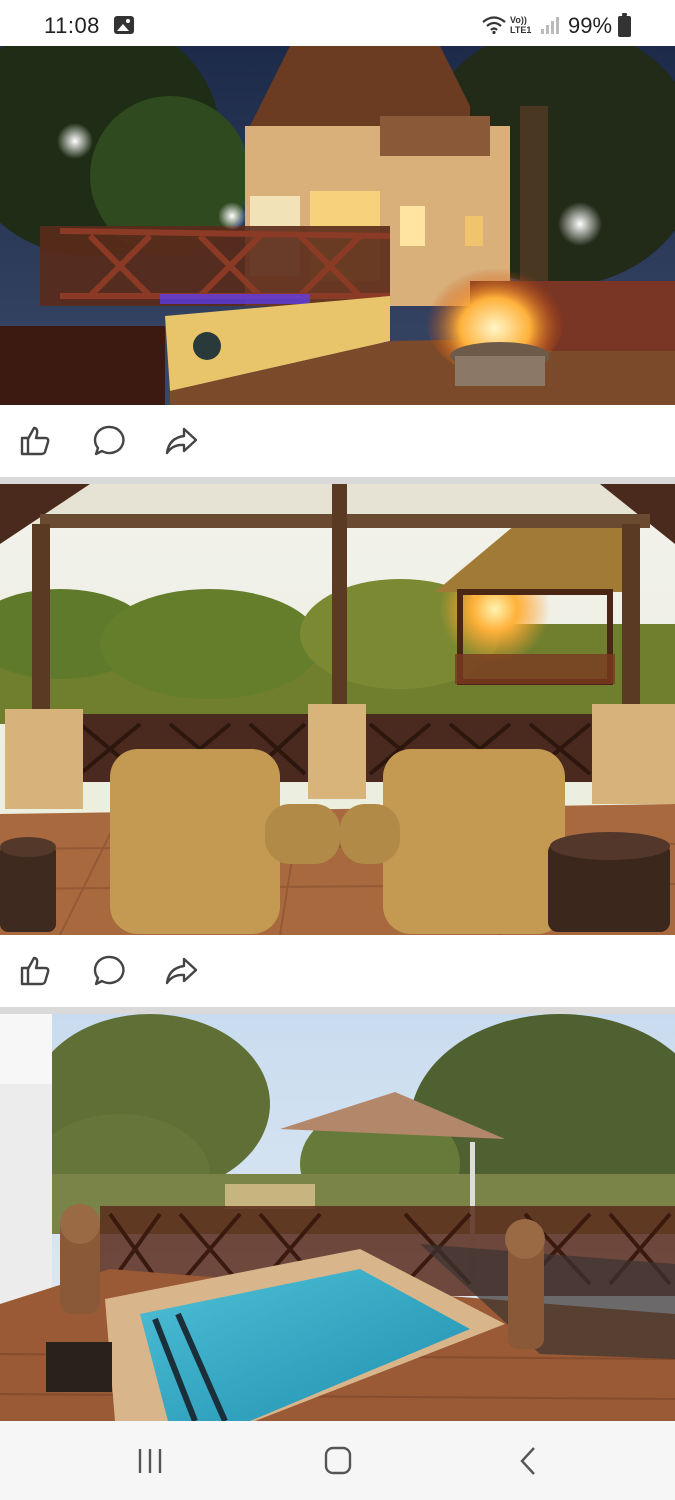 The width and height of the screenshot is (675, 1500). I want to click on back-icon, so click(528, 1461).